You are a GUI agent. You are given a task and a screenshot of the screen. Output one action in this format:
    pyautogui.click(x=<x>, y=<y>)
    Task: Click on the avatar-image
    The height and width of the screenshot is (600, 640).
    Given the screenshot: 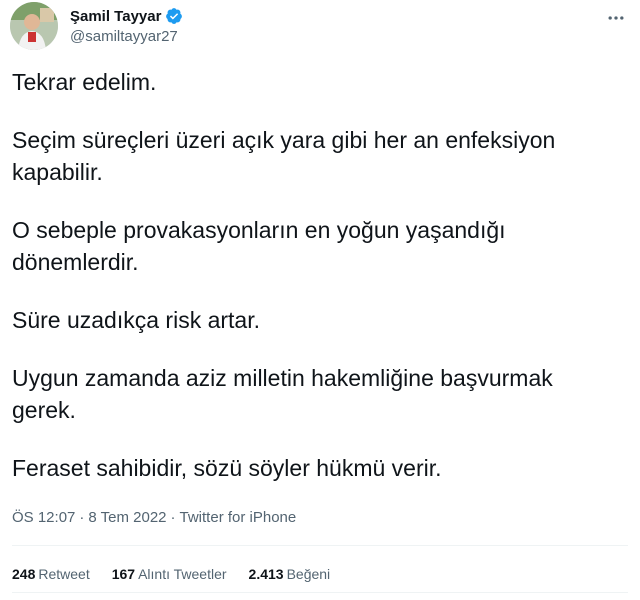 What is the action you would take?
    pyautogui.click(x=34, y=26)
    